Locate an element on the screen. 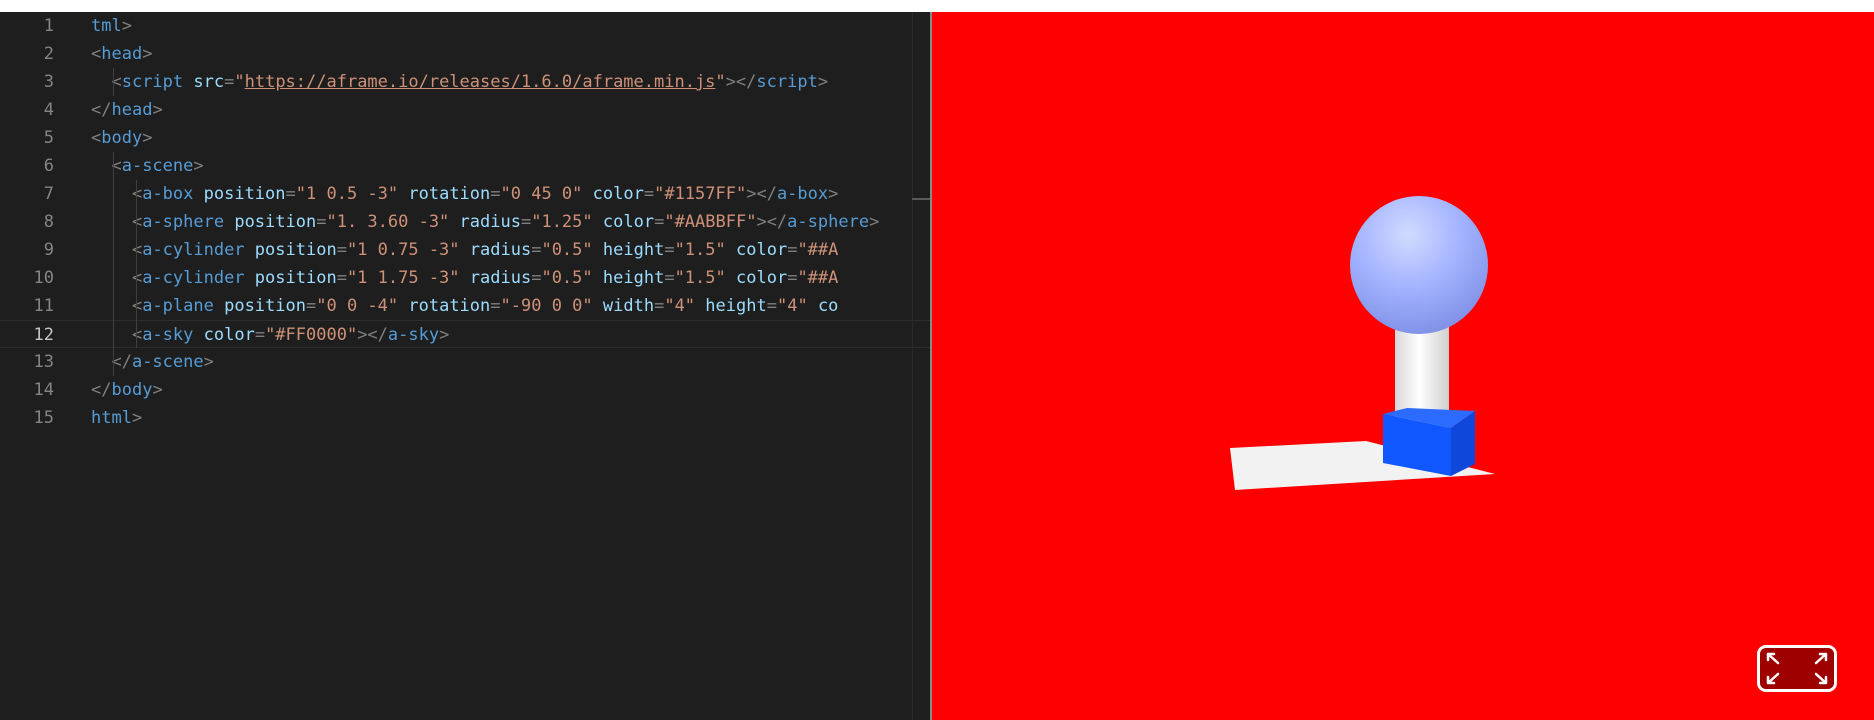  code-line: 12 <a-sky color="#FF0000"></a-sky> is located at coordinates (465, 334).